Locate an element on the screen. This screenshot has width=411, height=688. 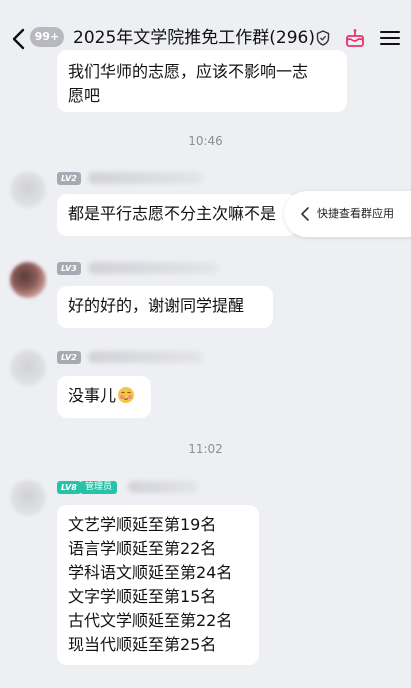
message-text: 文艺学顺延至第19名 is located at coordinates (142, 524).